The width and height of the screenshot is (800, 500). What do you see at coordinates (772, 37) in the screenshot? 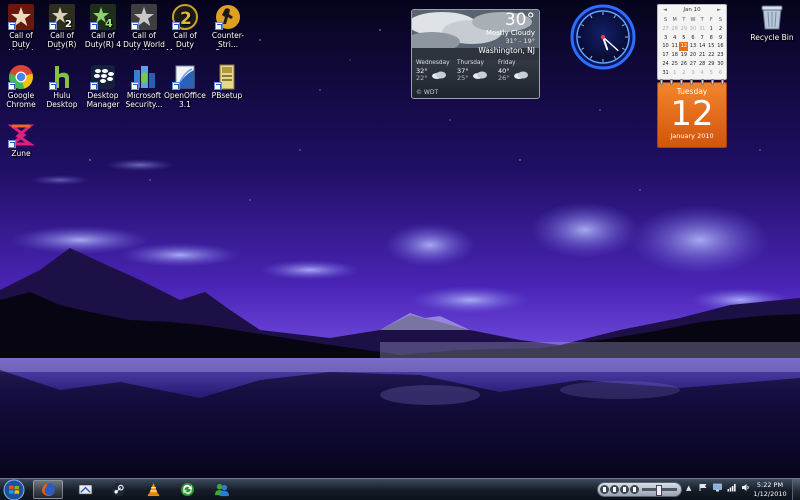
I see `desktop-icon-label: Recycle Bin` at bounding box center [772, 37].